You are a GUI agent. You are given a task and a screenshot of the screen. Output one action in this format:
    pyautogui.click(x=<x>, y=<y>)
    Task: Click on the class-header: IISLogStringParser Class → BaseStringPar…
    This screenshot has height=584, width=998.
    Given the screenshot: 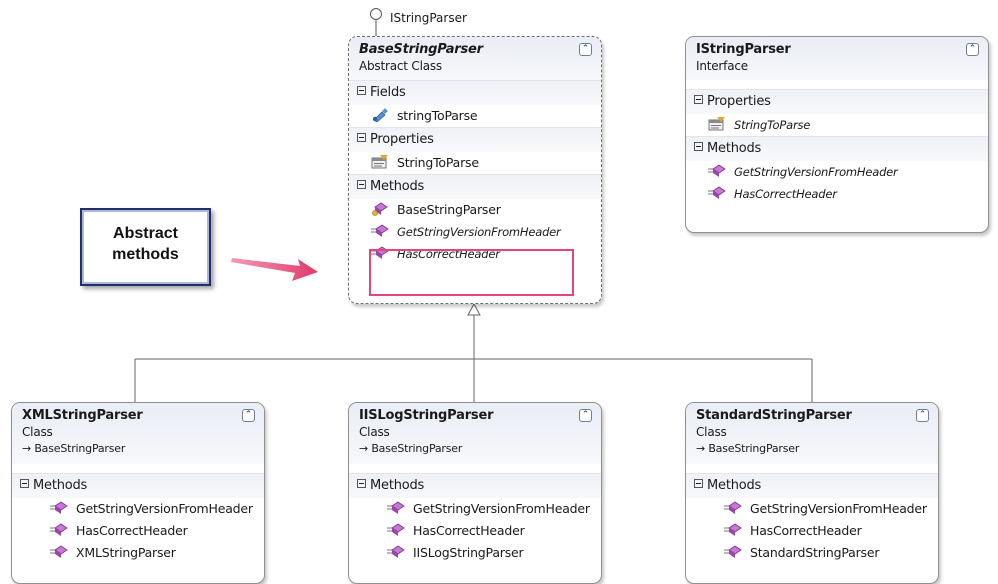 What is the action you would take?
    pyautogui.click(x=475, y=433)
    